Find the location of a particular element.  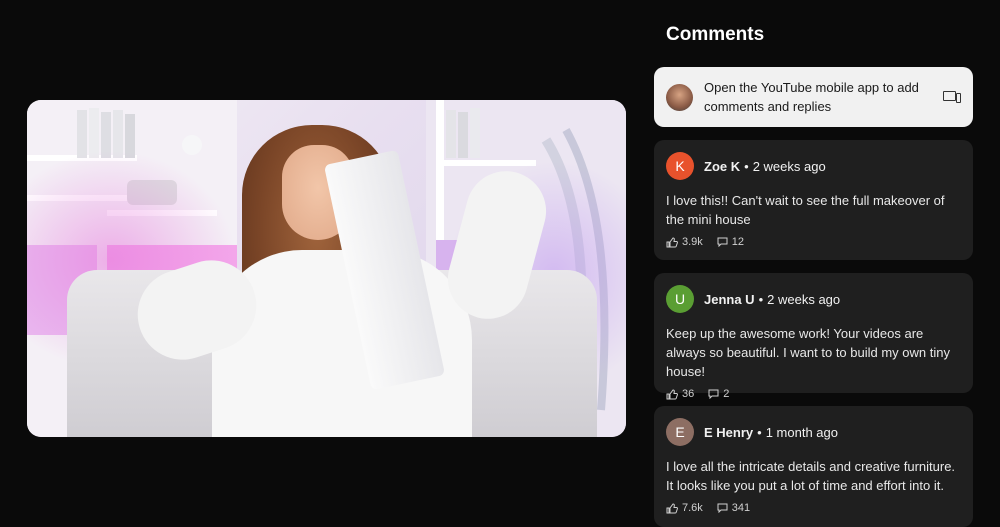

reply-count: 12 is located at coordinates (738, 242).